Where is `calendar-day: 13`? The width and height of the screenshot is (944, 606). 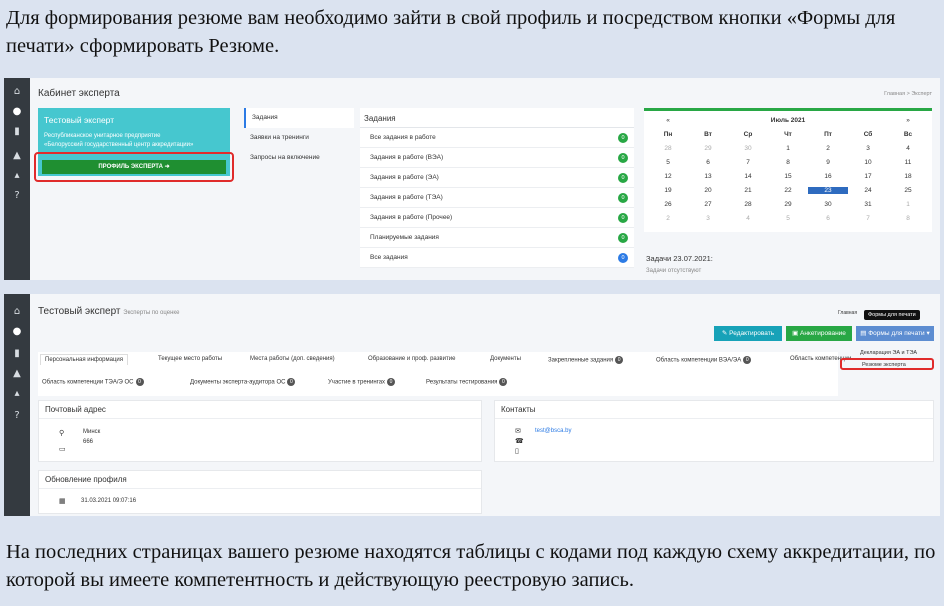 calendar-day: 13 is located at coordinates (708, 176).